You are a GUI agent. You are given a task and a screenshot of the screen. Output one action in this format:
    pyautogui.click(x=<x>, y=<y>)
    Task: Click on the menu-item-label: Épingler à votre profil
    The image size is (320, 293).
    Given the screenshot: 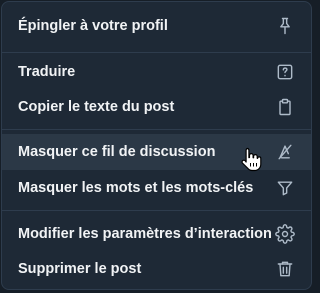 What is the action you would take?
    pyautogui.click(x=93, y=26)
    